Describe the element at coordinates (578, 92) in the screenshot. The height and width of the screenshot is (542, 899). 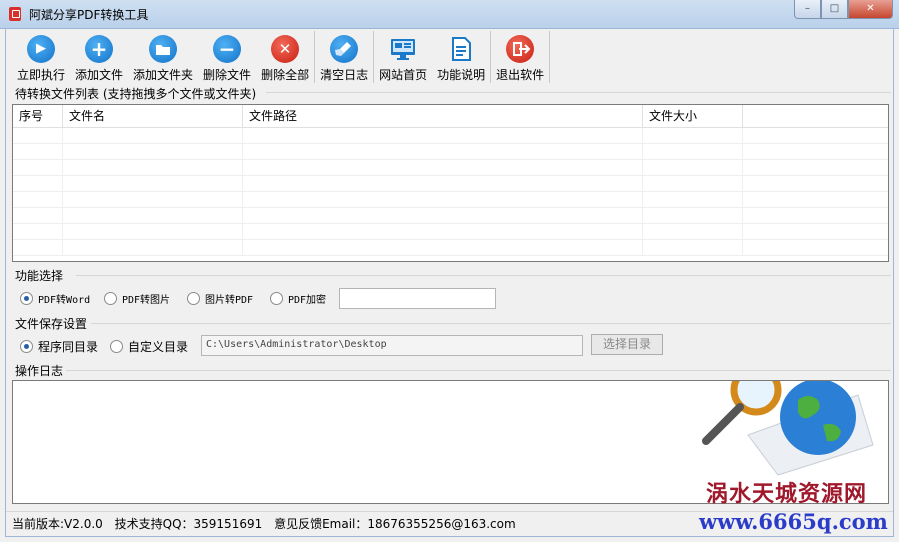
I see `file-list-divider` at that location.